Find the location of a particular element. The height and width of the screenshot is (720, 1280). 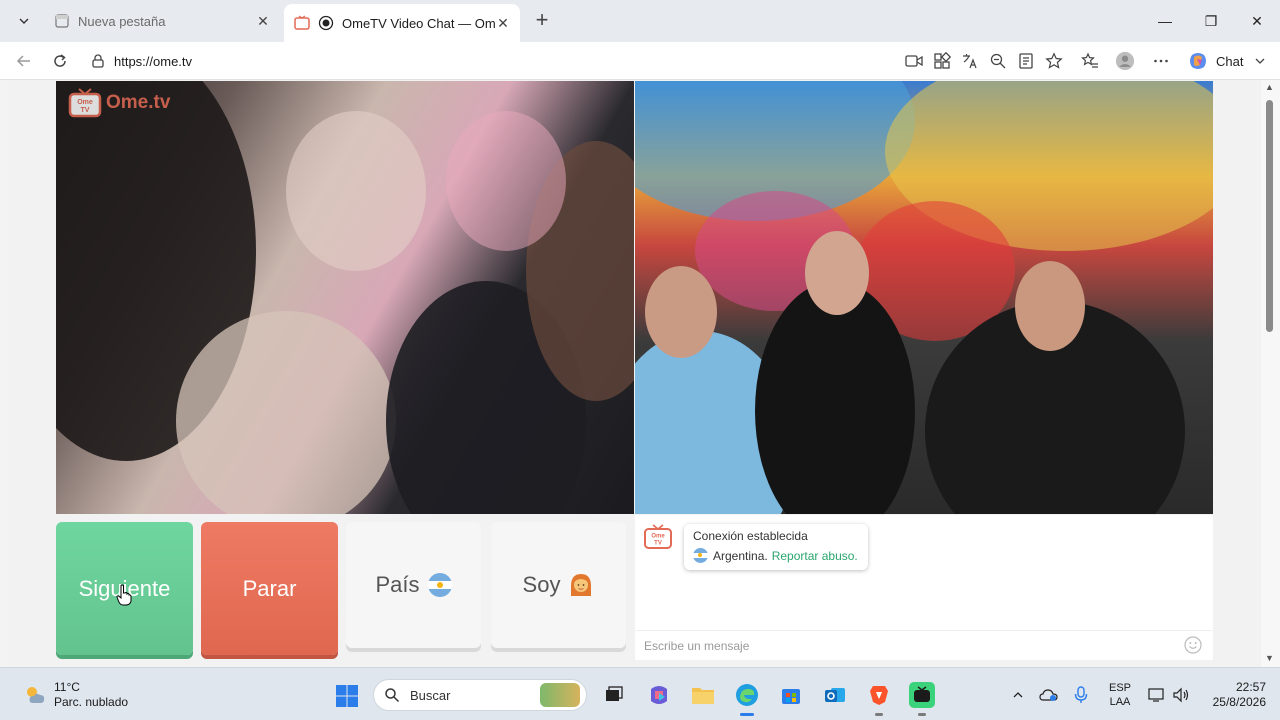

restore-button: ❐ is located at coordinates (1211, 21).